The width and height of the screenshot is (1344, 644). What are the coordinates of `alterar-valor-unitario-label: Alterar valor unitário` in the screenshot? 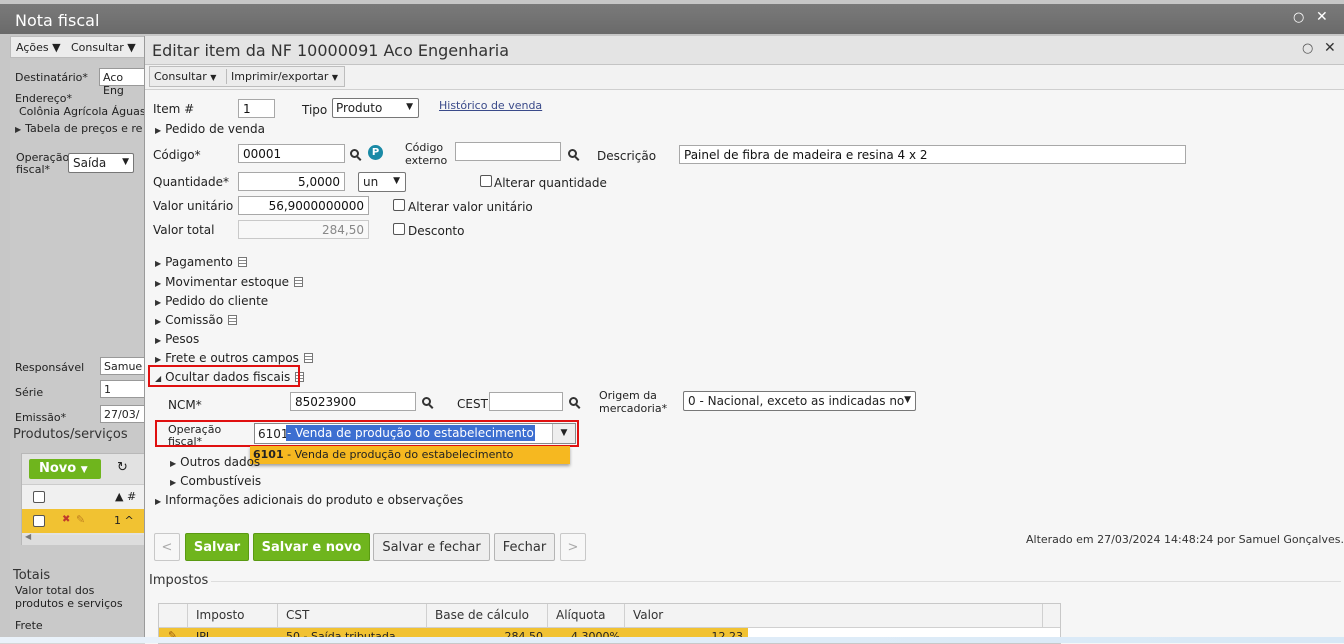 It's located at (470, 207).